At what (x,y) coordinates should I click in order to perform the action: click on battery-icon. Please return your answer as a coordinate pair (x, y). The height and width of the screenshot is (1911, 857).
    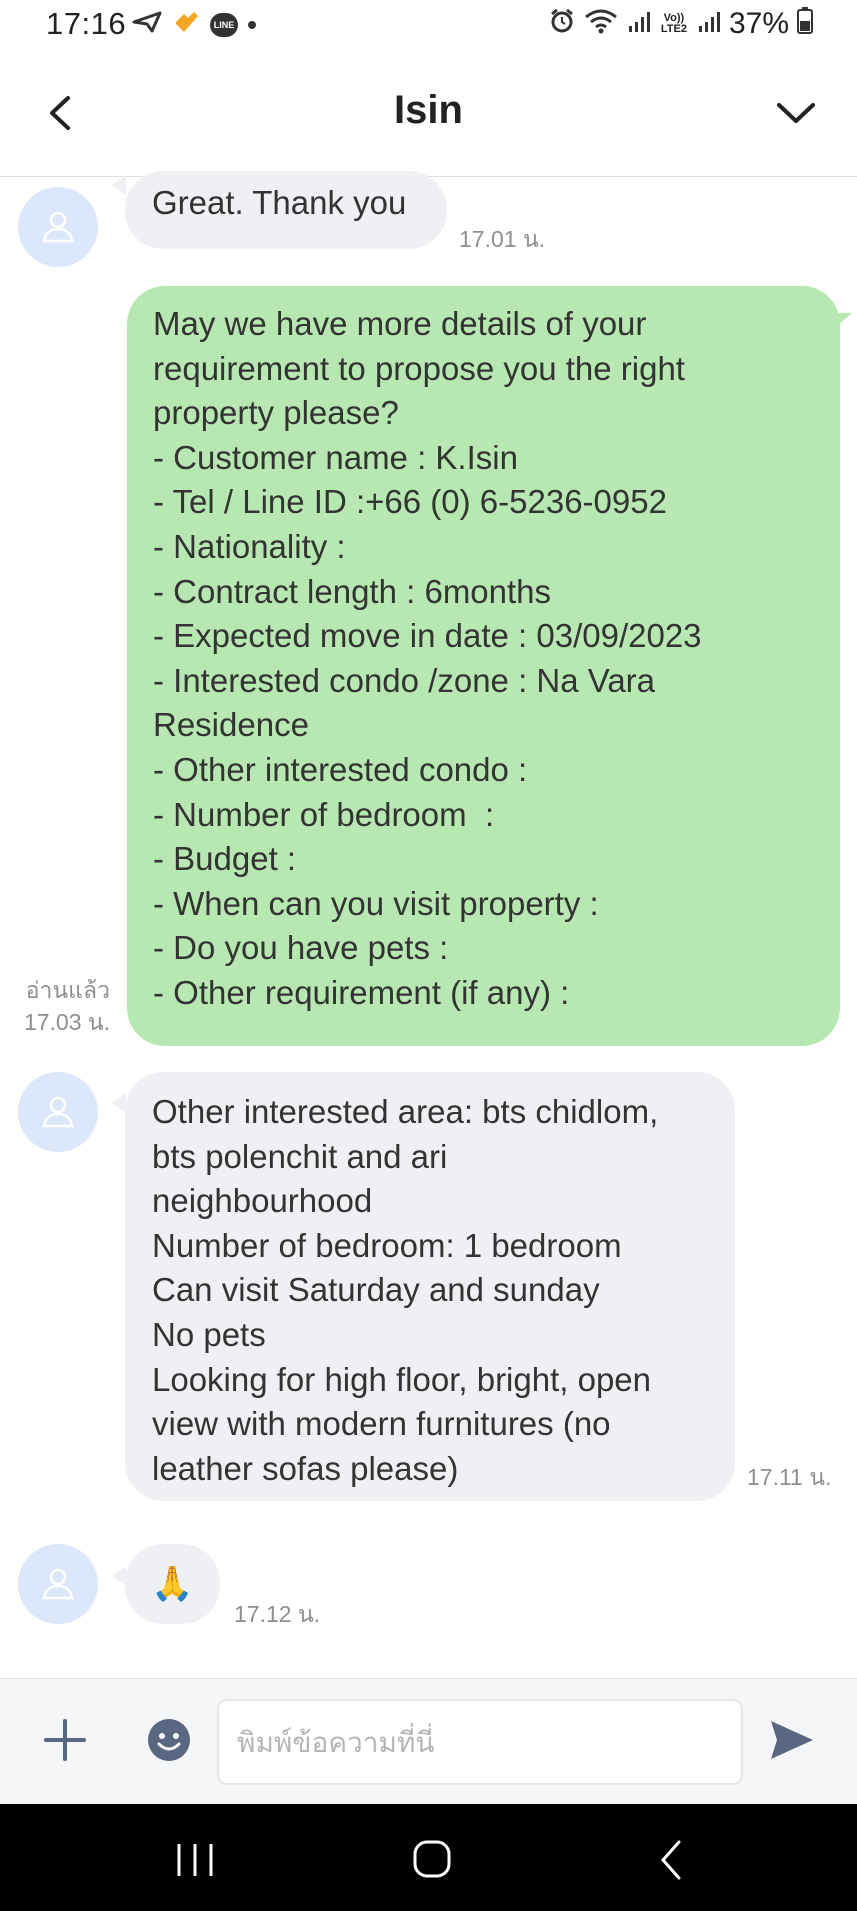
    Looking at the image, I should click on (805, 24).